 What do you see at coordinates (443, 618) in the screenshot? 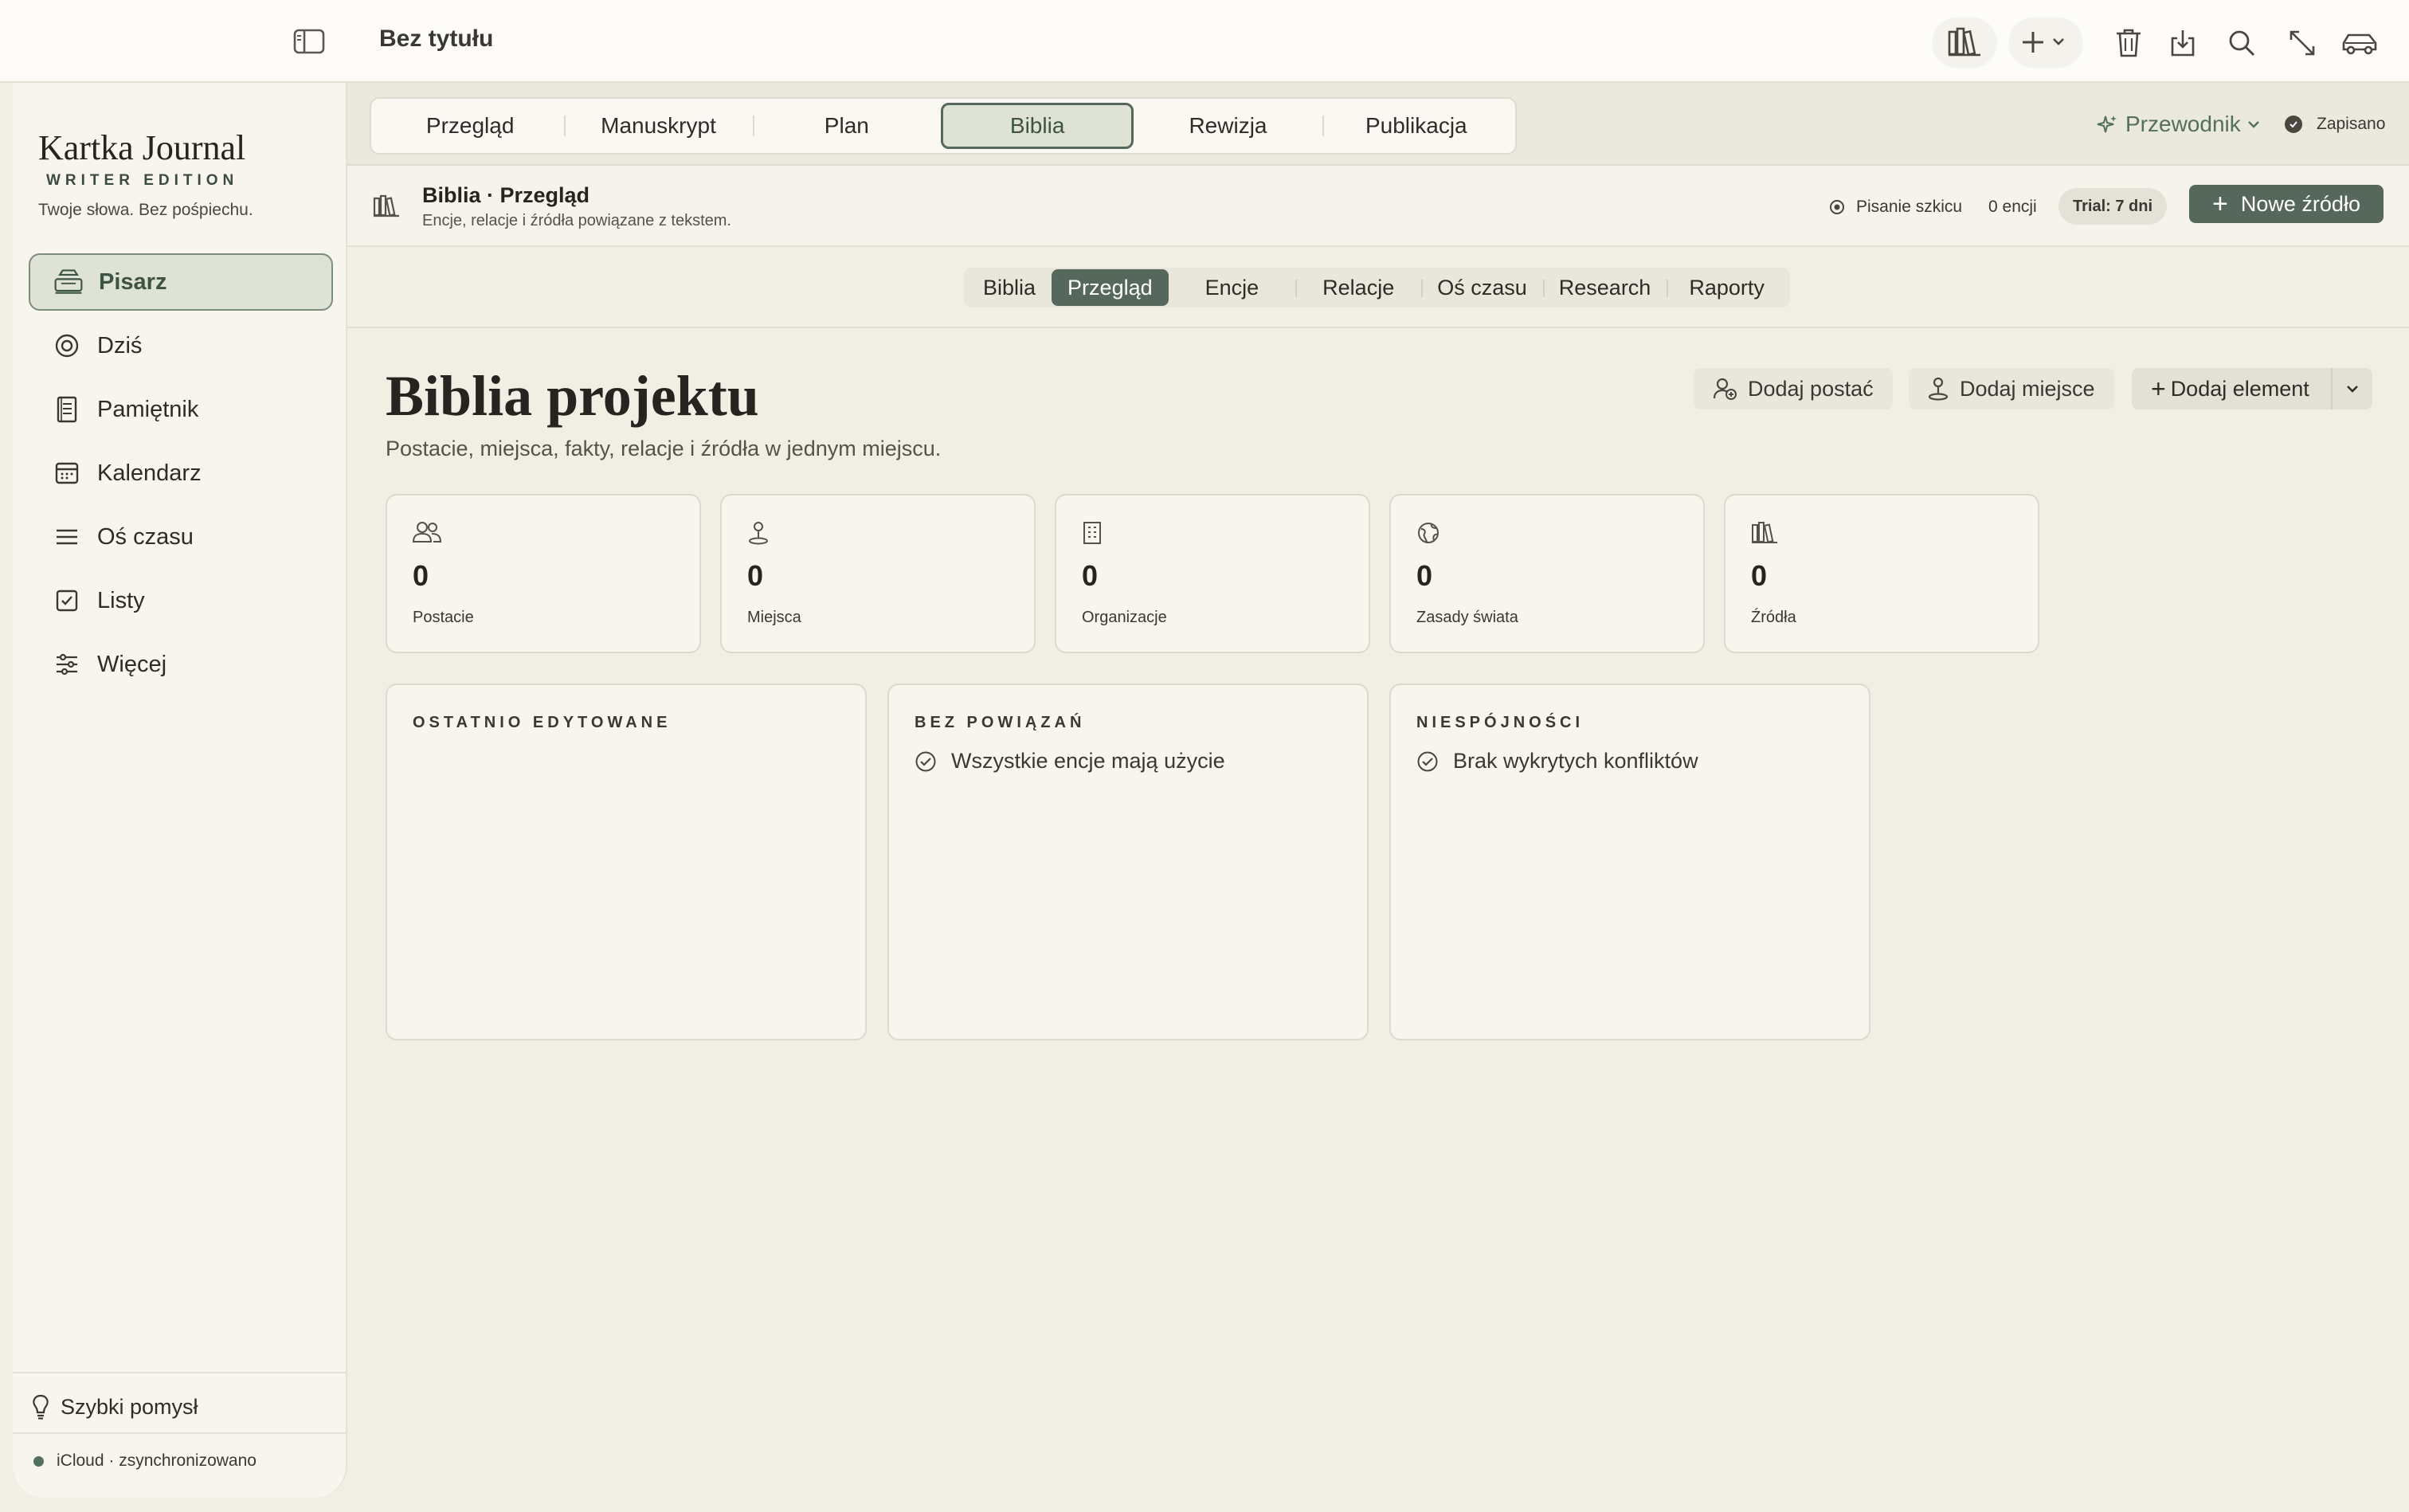
I see `stat-label: Postacie` at bounding box center [443, 618].